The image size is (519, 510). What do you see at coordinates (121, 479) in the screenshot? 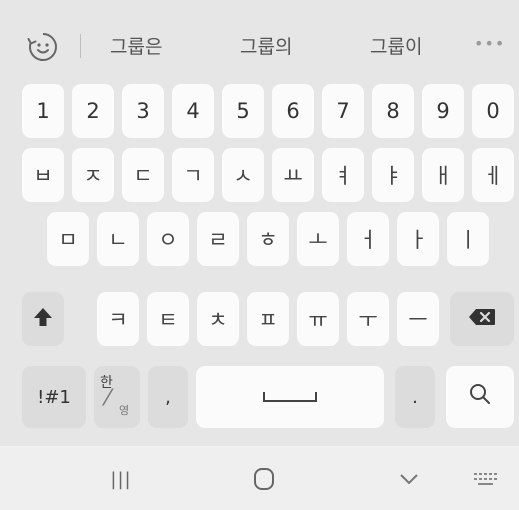
I see `recent-apps-icon: |||` at bounding box center [121, 479].